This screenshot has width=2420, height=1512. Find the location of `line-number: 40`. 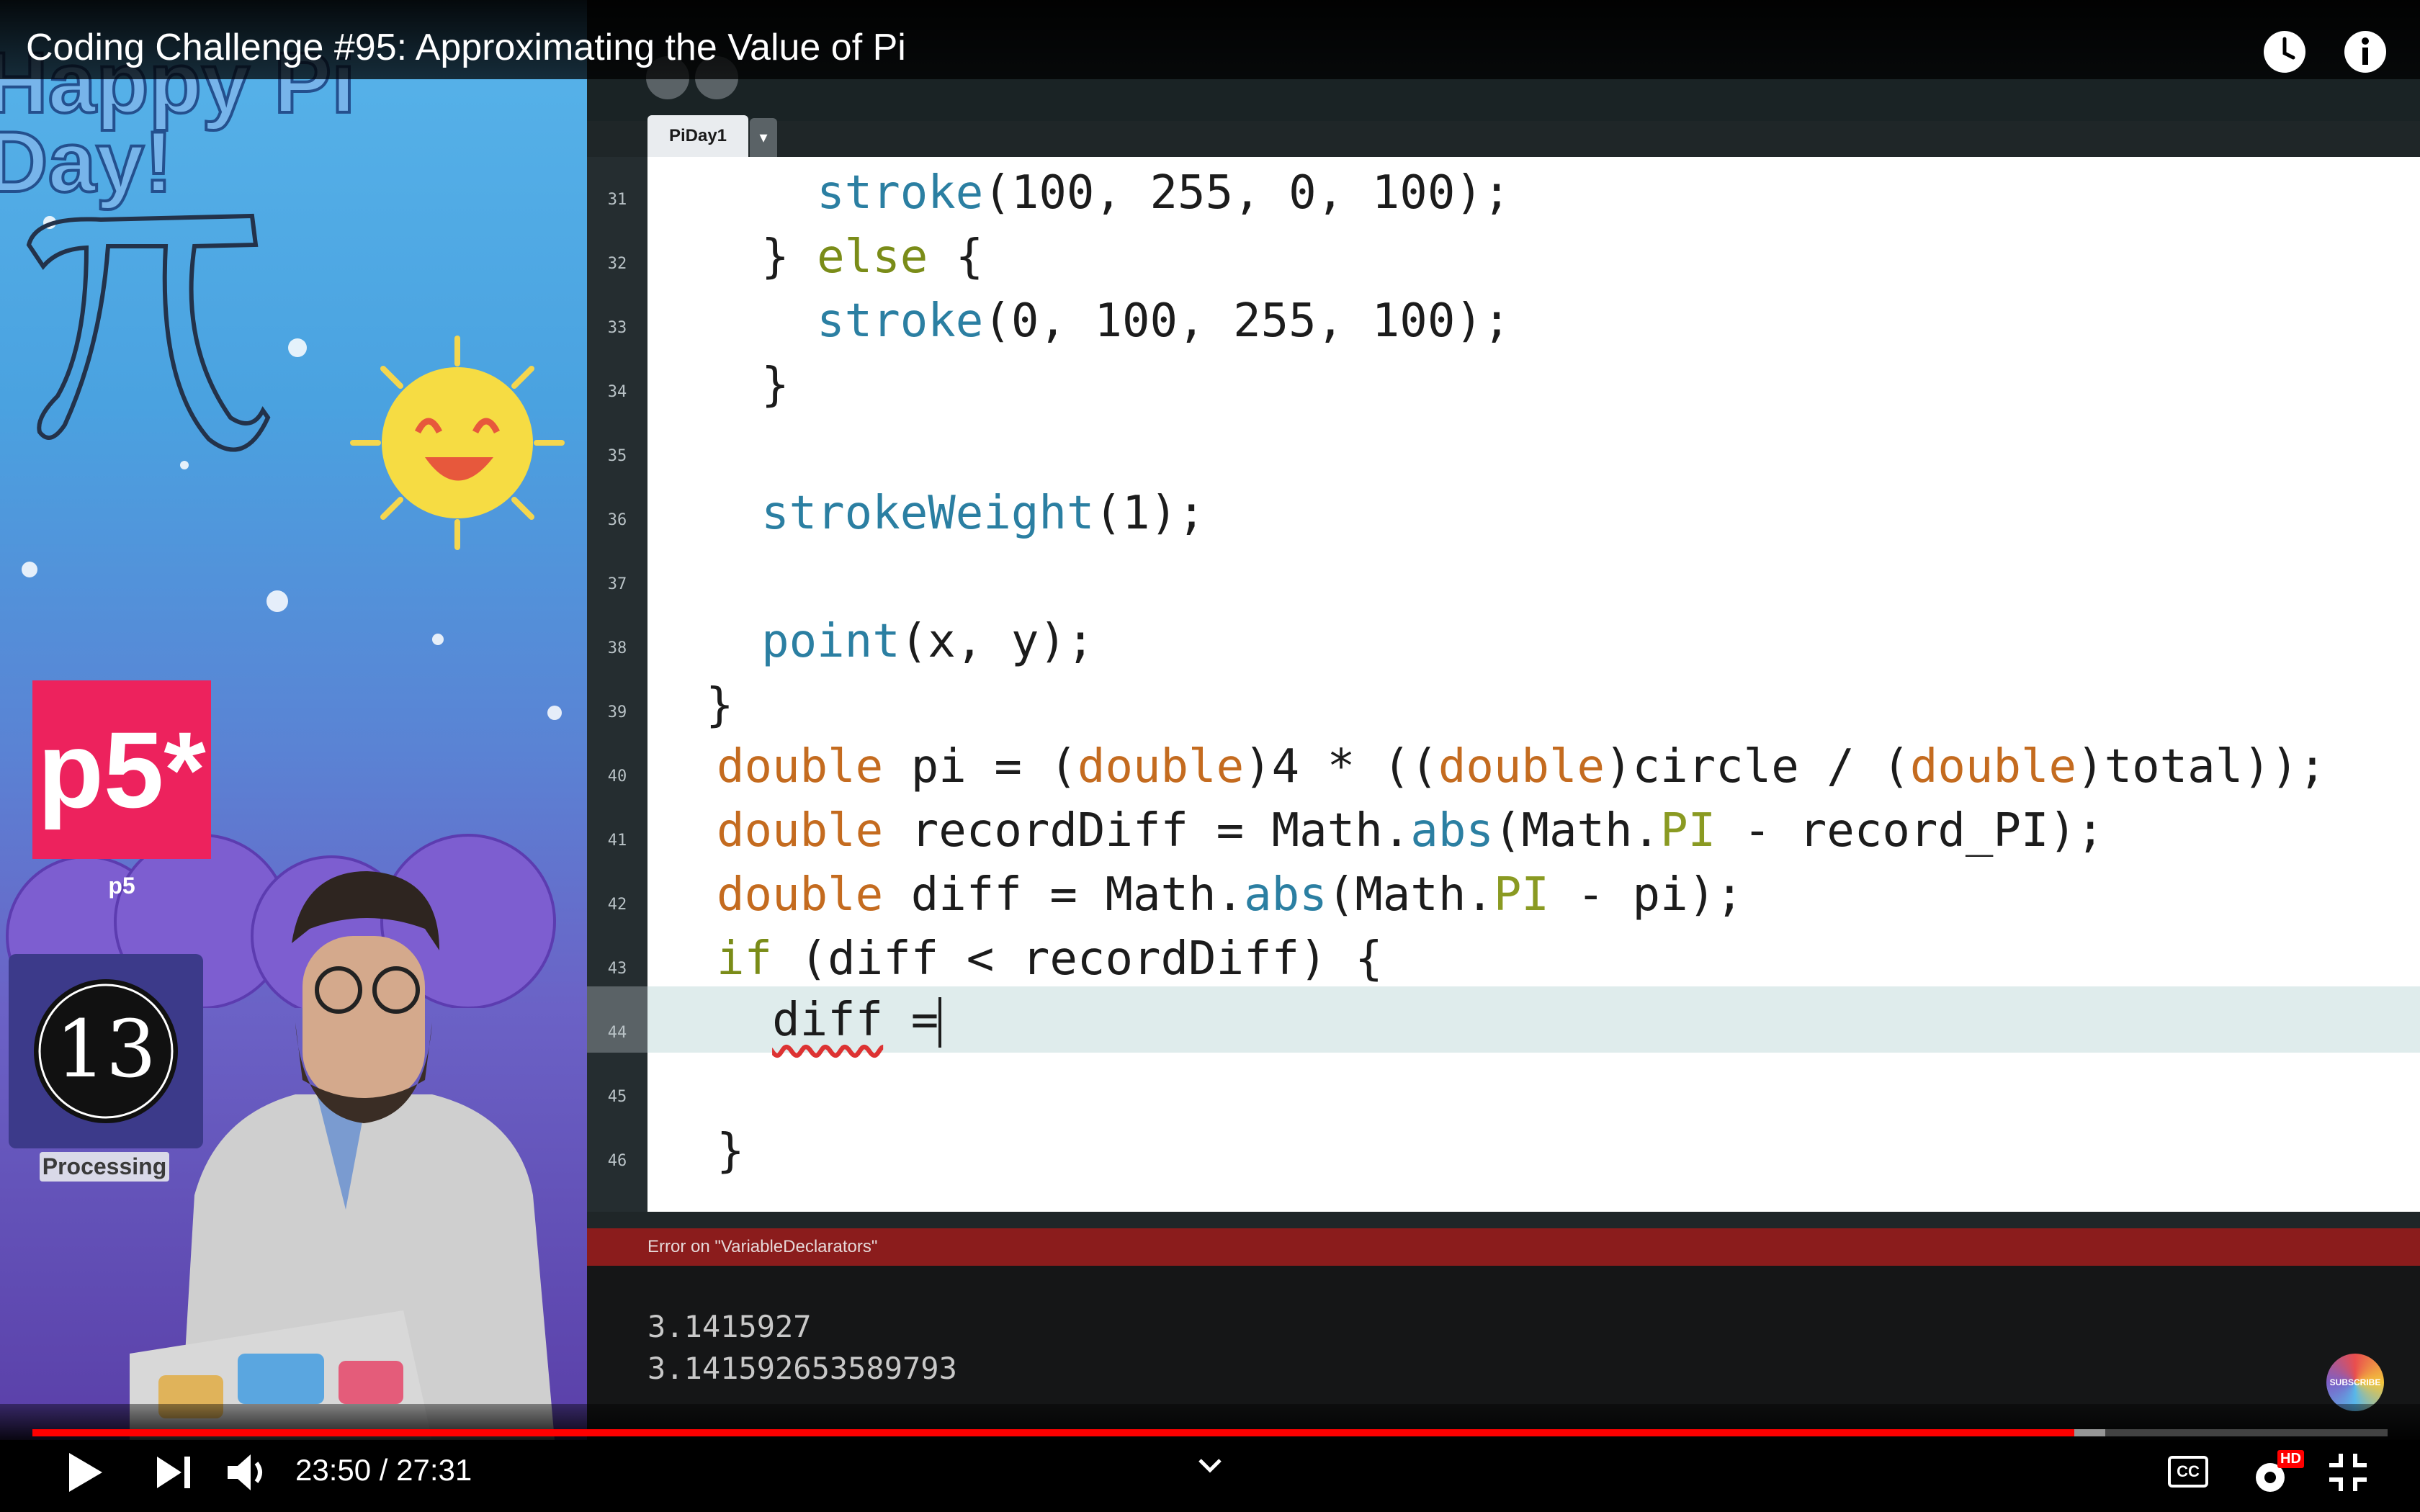

line-number: 40 is located at coordinates (617, 777).